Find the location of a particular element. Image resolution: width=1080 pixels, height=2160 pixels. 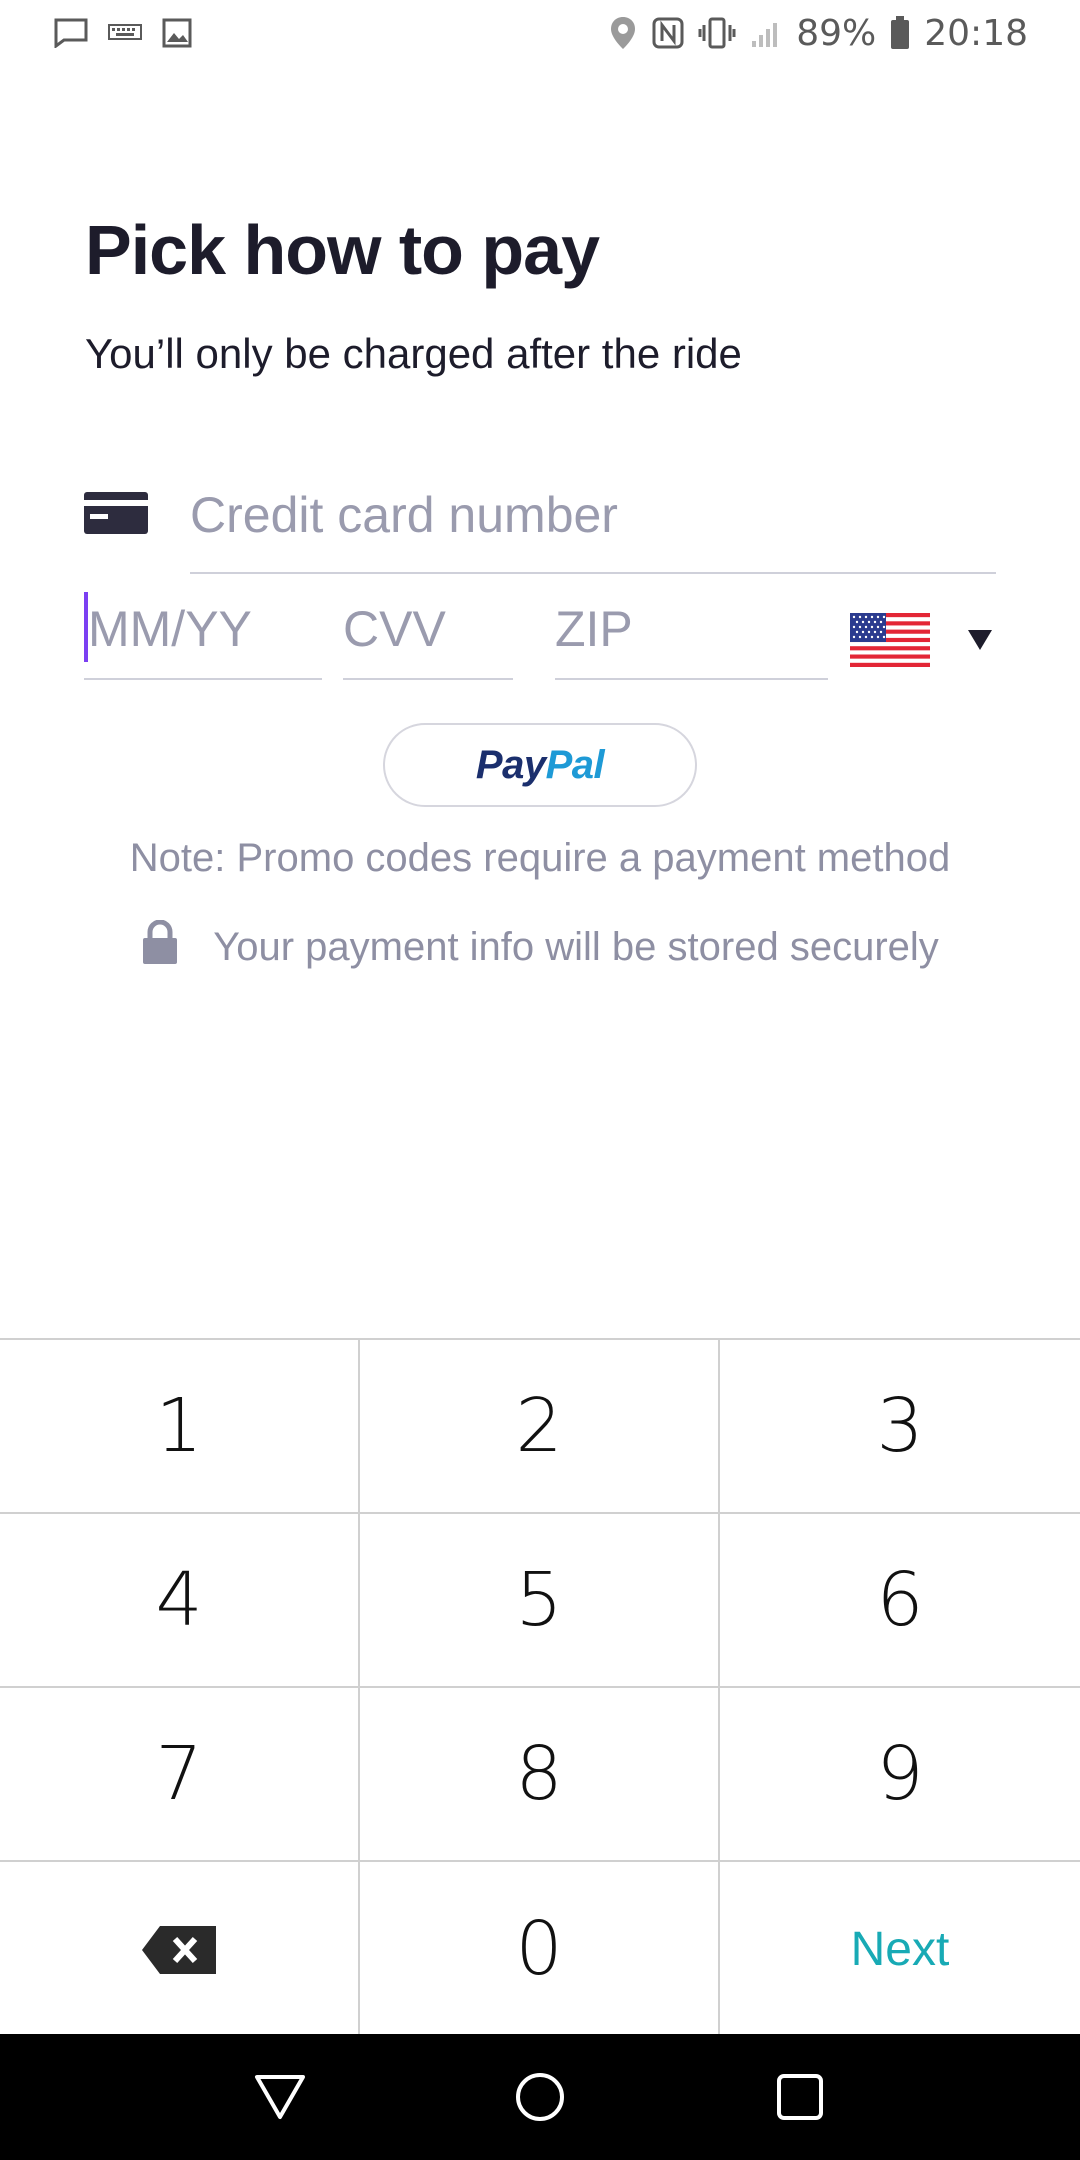

recents-square-icon is located at coordinates (800, 2097).